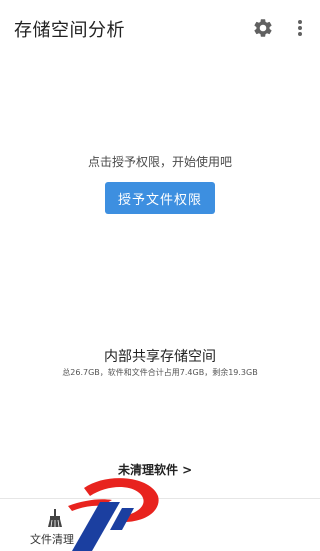  What do you see at coordinates (160, 198) in the screenshot?
I see `grant-file-permission-button: 授予文件权限` at bounding box center [160, 198].